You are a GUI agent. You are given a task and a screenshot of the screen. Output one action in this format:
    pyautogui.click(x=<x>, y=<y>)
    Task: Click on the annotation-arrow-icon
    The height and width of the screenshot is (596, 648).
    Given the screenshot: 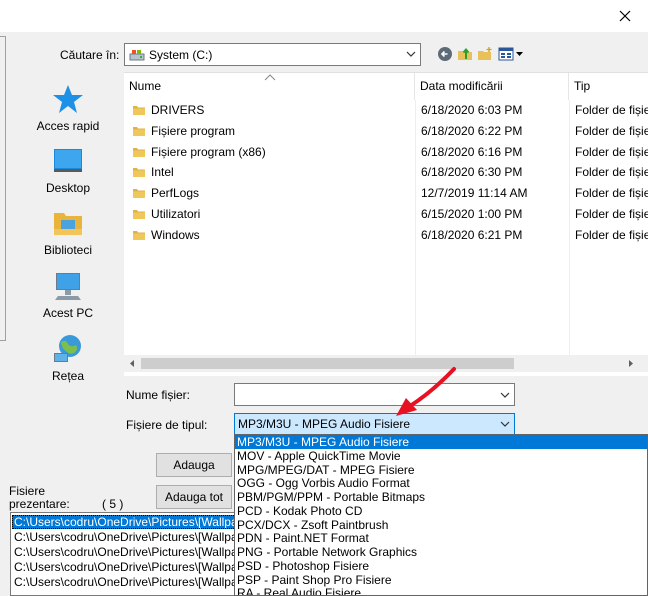 What is the action you would take?
    pyautogui.click(x=426, y=391)
    